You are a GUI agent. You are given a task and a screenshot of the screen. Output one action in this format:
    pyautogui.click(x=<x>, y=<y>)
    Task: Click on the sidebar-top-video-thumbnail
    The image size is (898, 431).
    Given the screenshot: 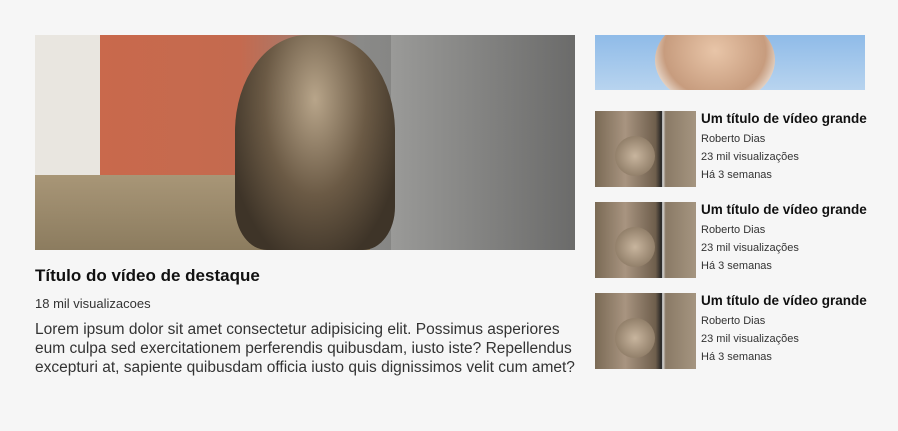 What is the action you would take?
    pyautogui.click(x=730, y=62)
    